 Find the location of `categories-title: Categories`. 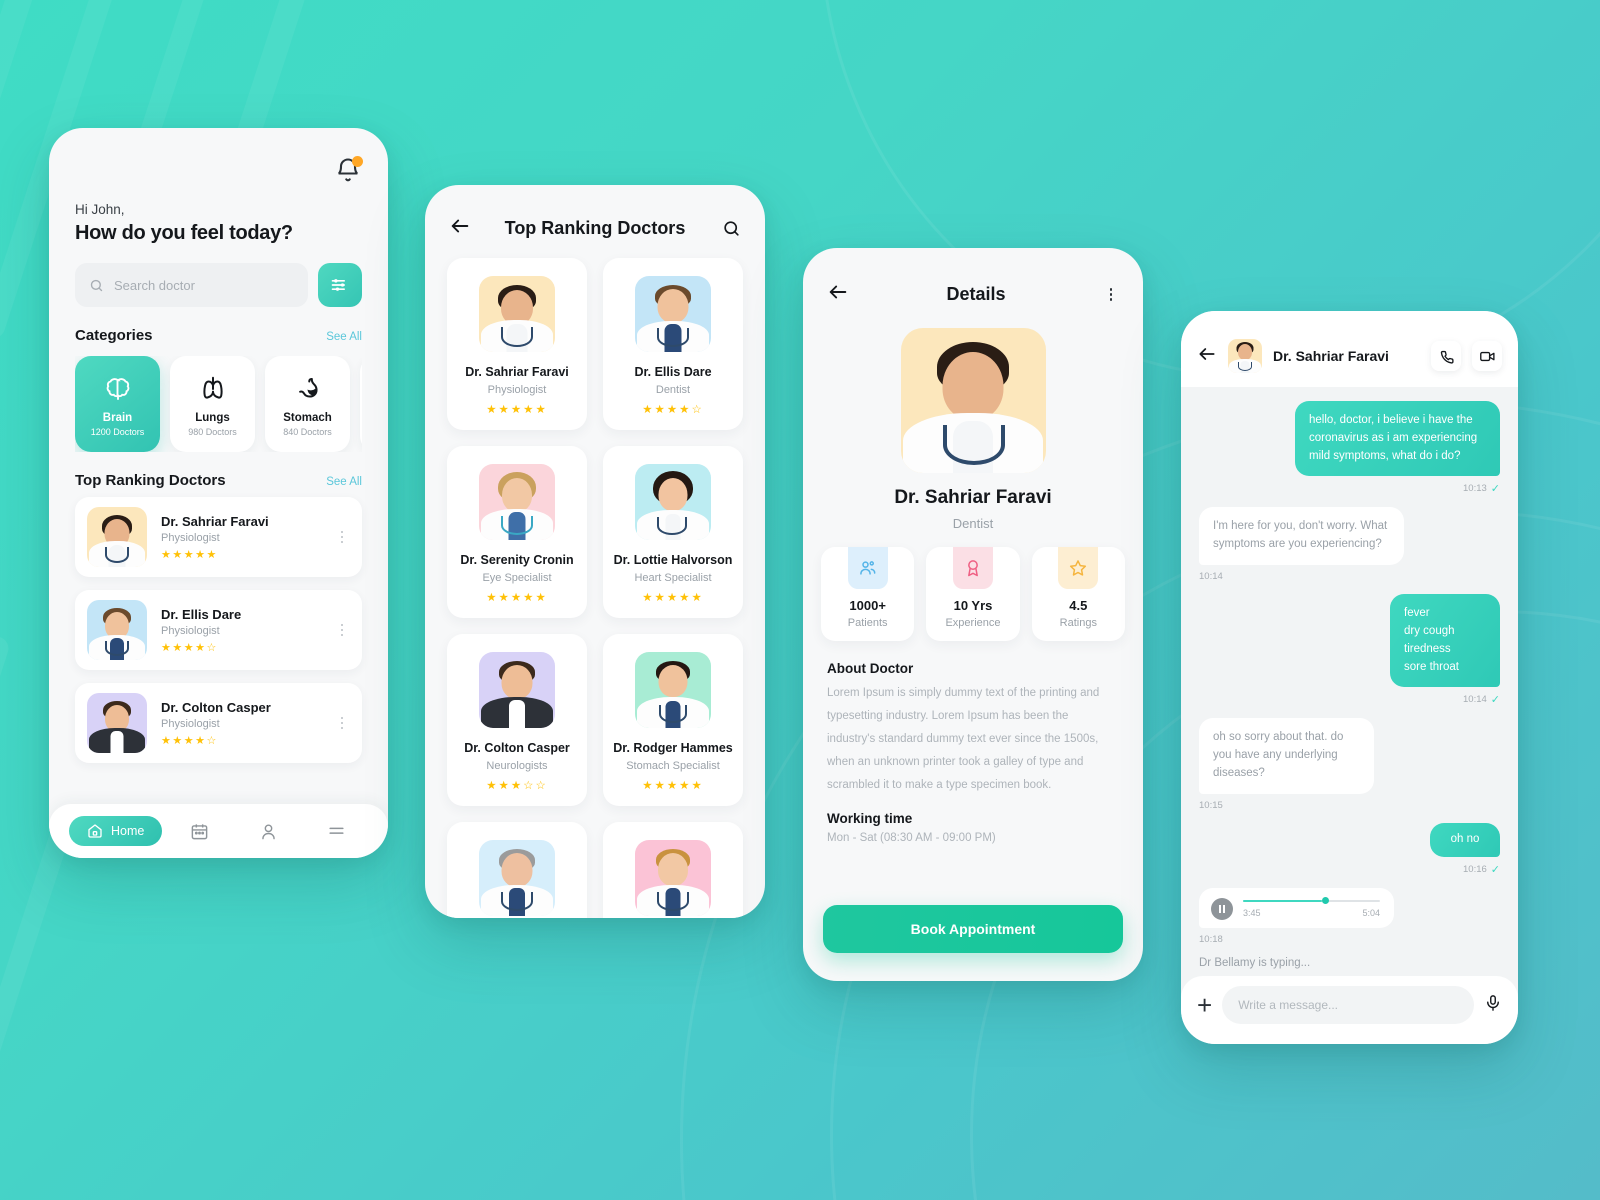

categories-title: Categories is located at coordinates (114, 335).